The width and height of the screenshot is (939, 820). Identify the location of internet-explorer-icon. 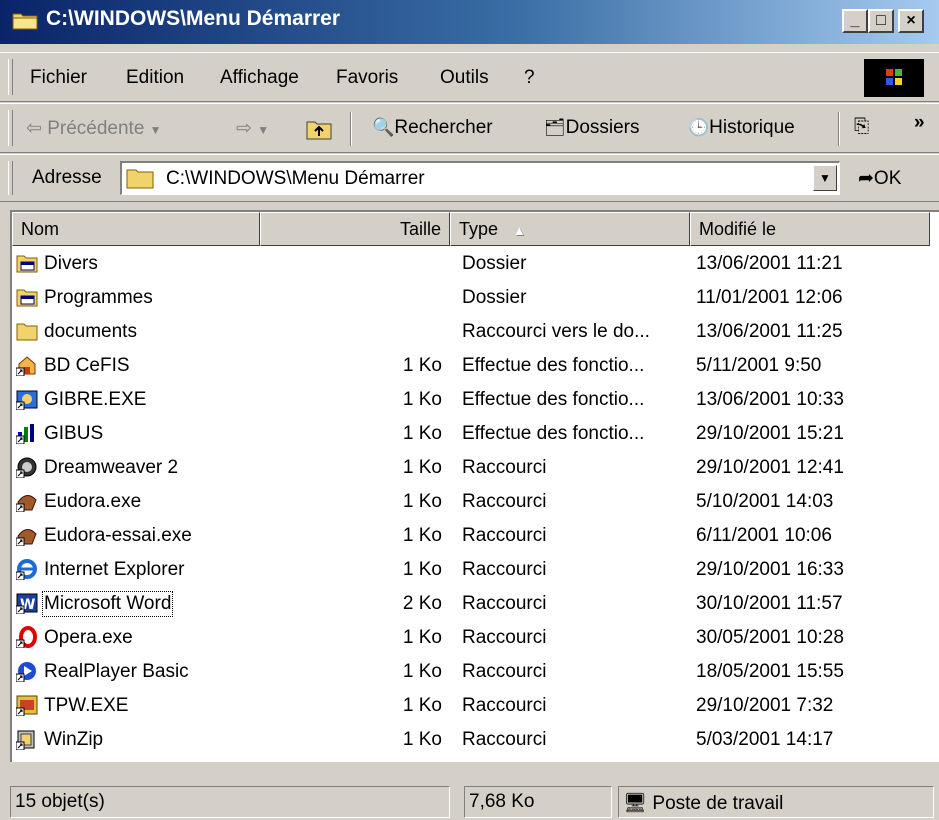
(26, 569).